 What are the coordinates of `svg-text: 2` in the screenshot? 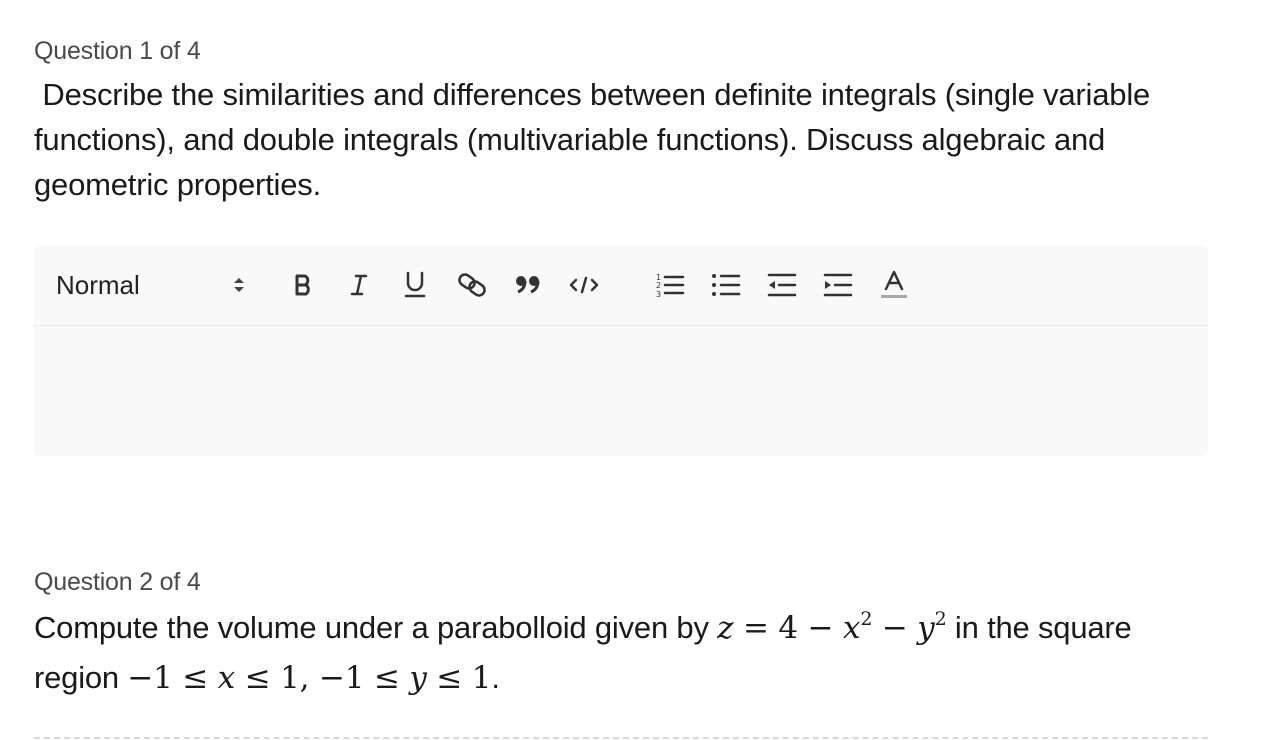 It's located at (658, 285).